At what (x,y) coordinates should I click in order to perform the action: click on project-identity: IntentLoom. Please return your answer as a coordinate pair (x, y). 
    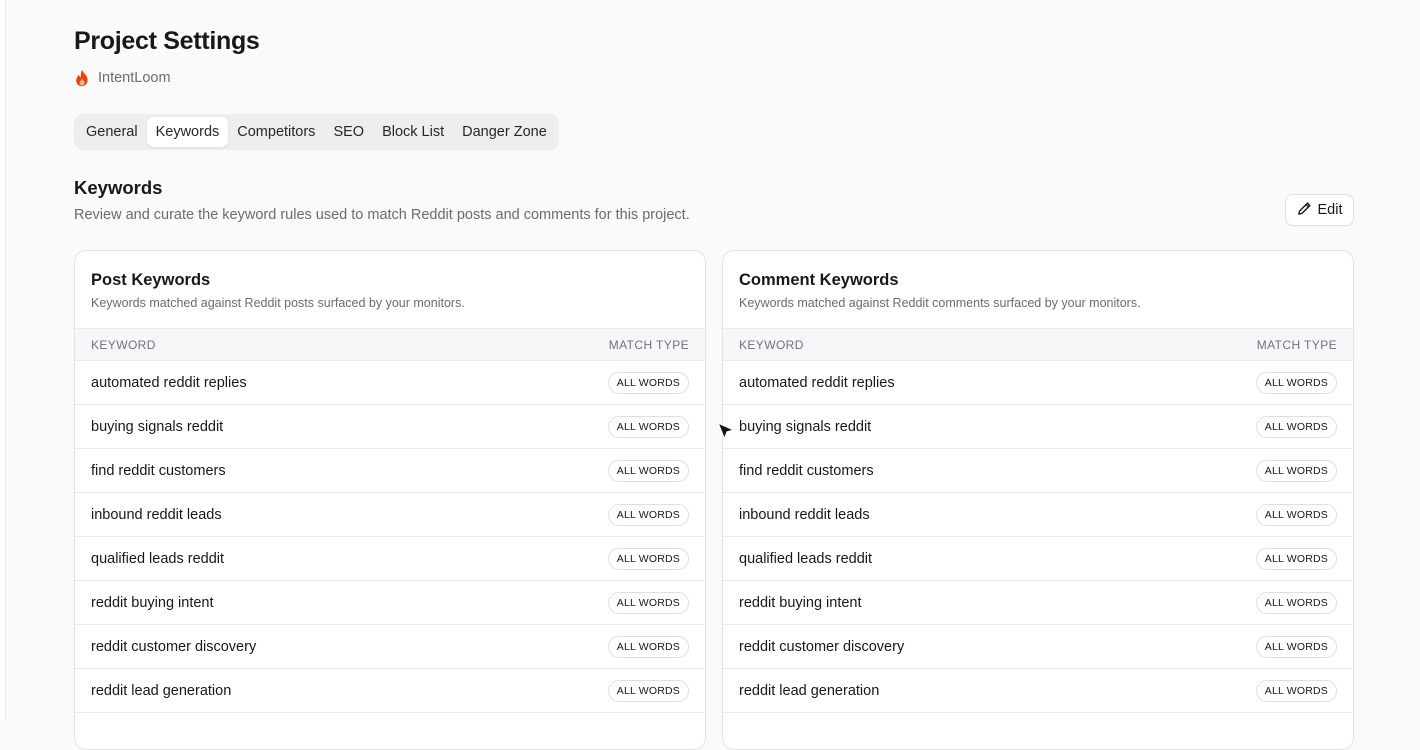
    Looking at the image, I should click on (122, 78).